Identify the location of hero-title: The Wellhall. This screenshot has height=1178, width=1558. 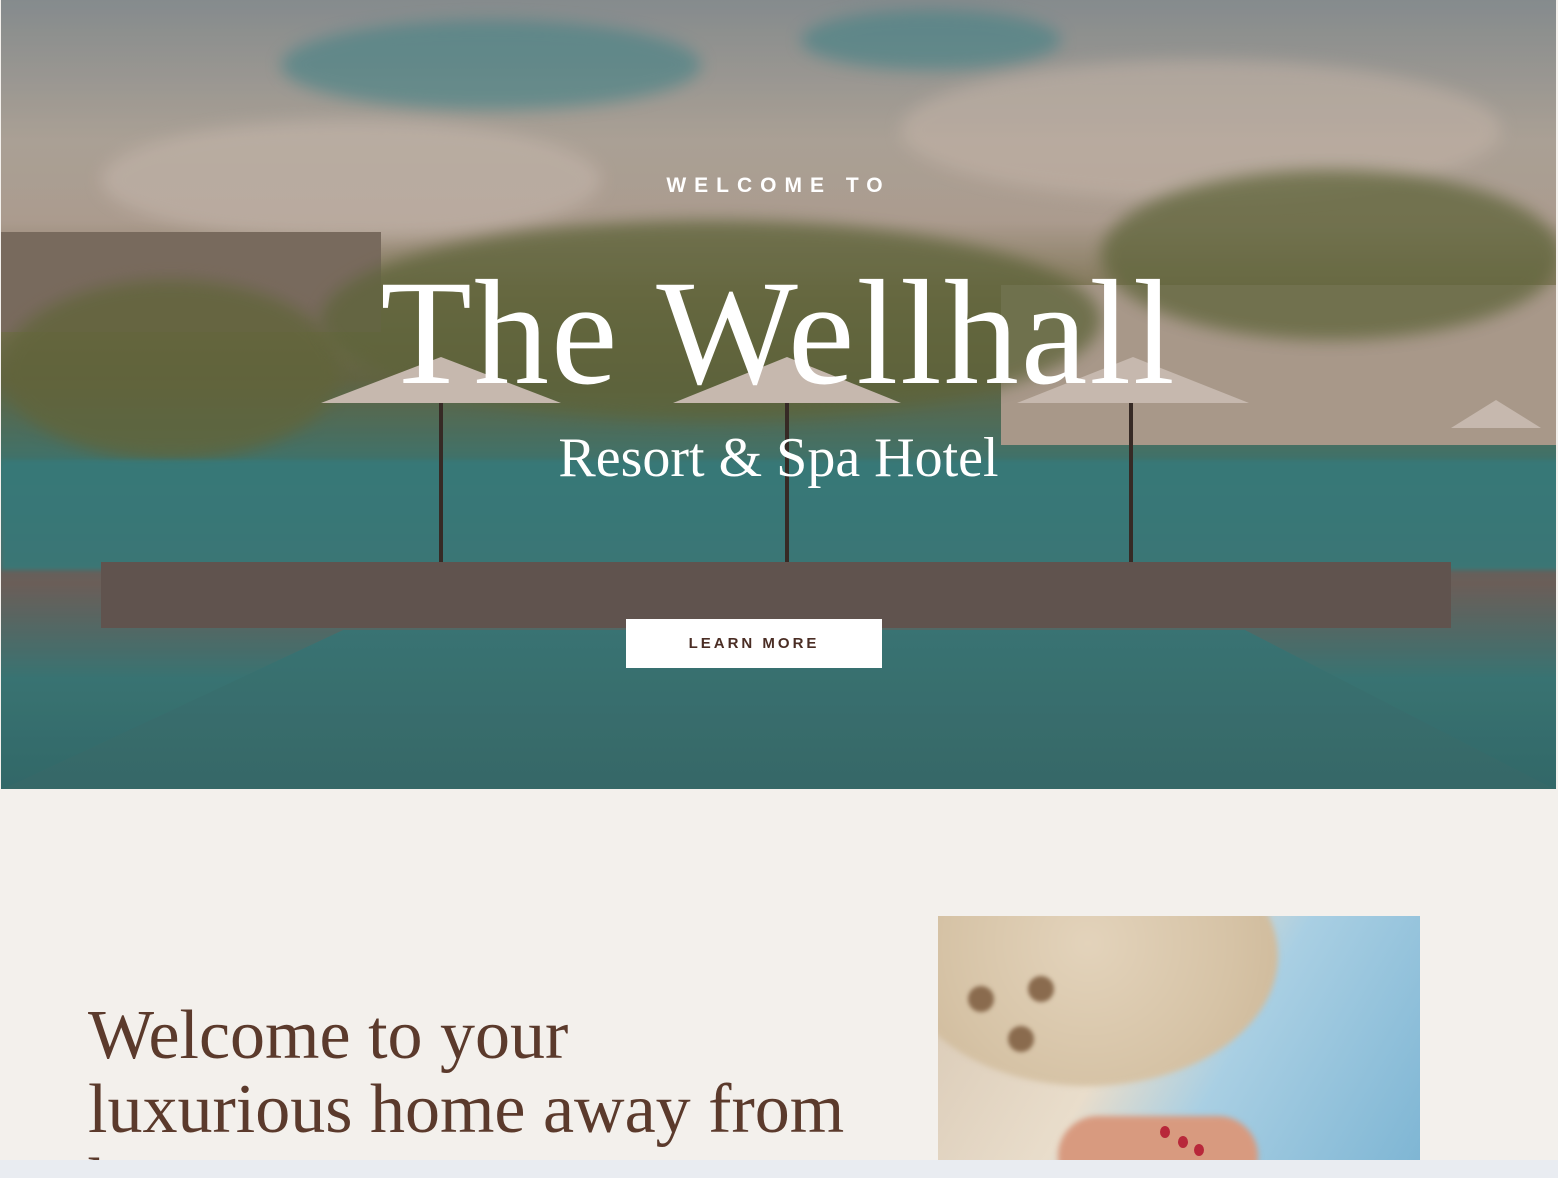
(778, 333).